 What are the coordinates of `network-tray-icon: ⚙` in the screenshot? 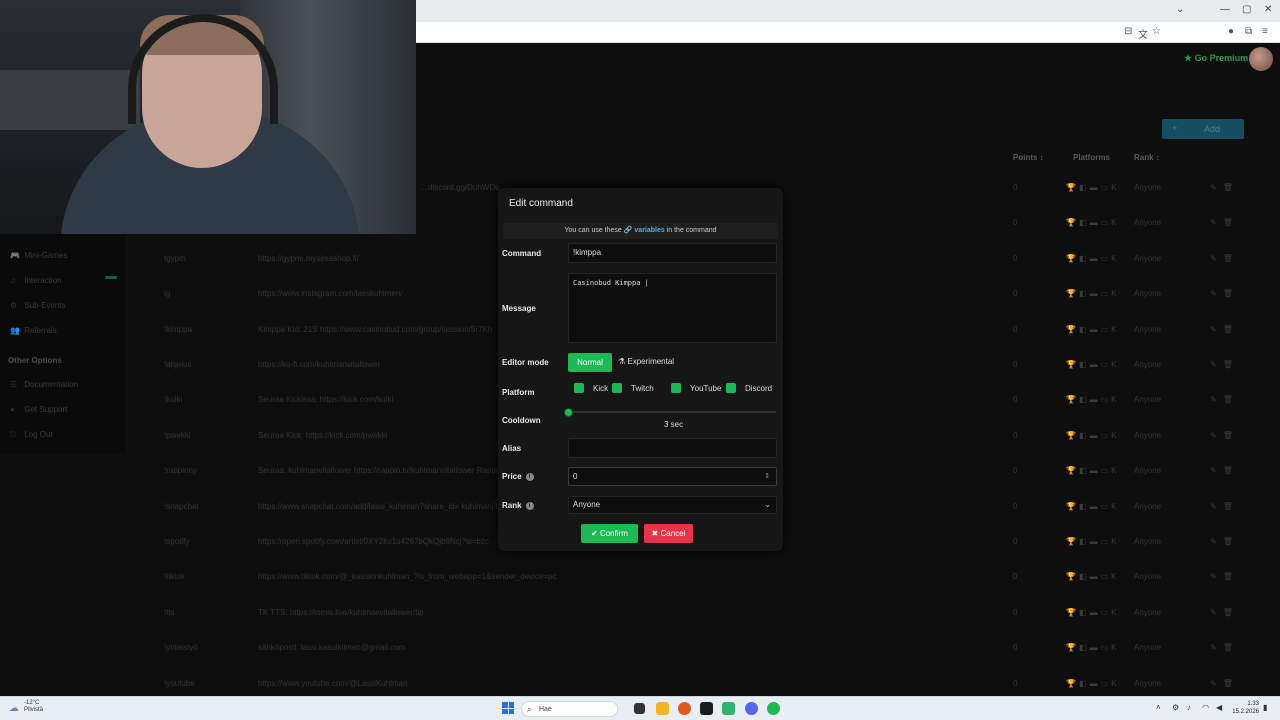 It's located at (1175, 707).